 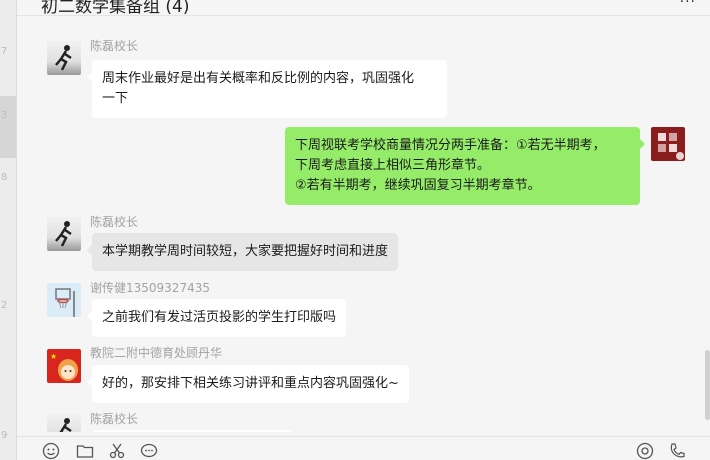 I want to click on sender-name: 教院二附中德育处顾丹华, so click(x=156, y=353).